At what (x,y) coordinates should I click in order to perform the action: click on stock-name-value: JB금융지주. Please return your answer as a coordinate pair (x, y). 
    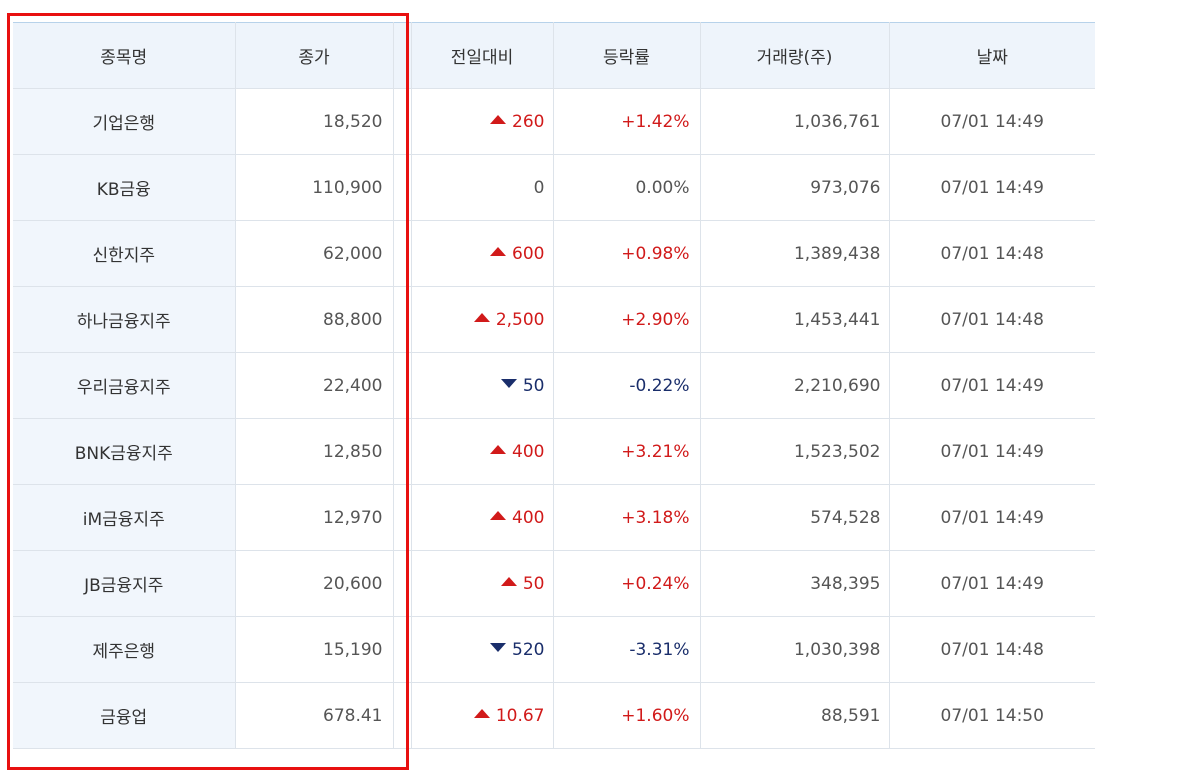
    Looking at the image, I should click on (124, 586).